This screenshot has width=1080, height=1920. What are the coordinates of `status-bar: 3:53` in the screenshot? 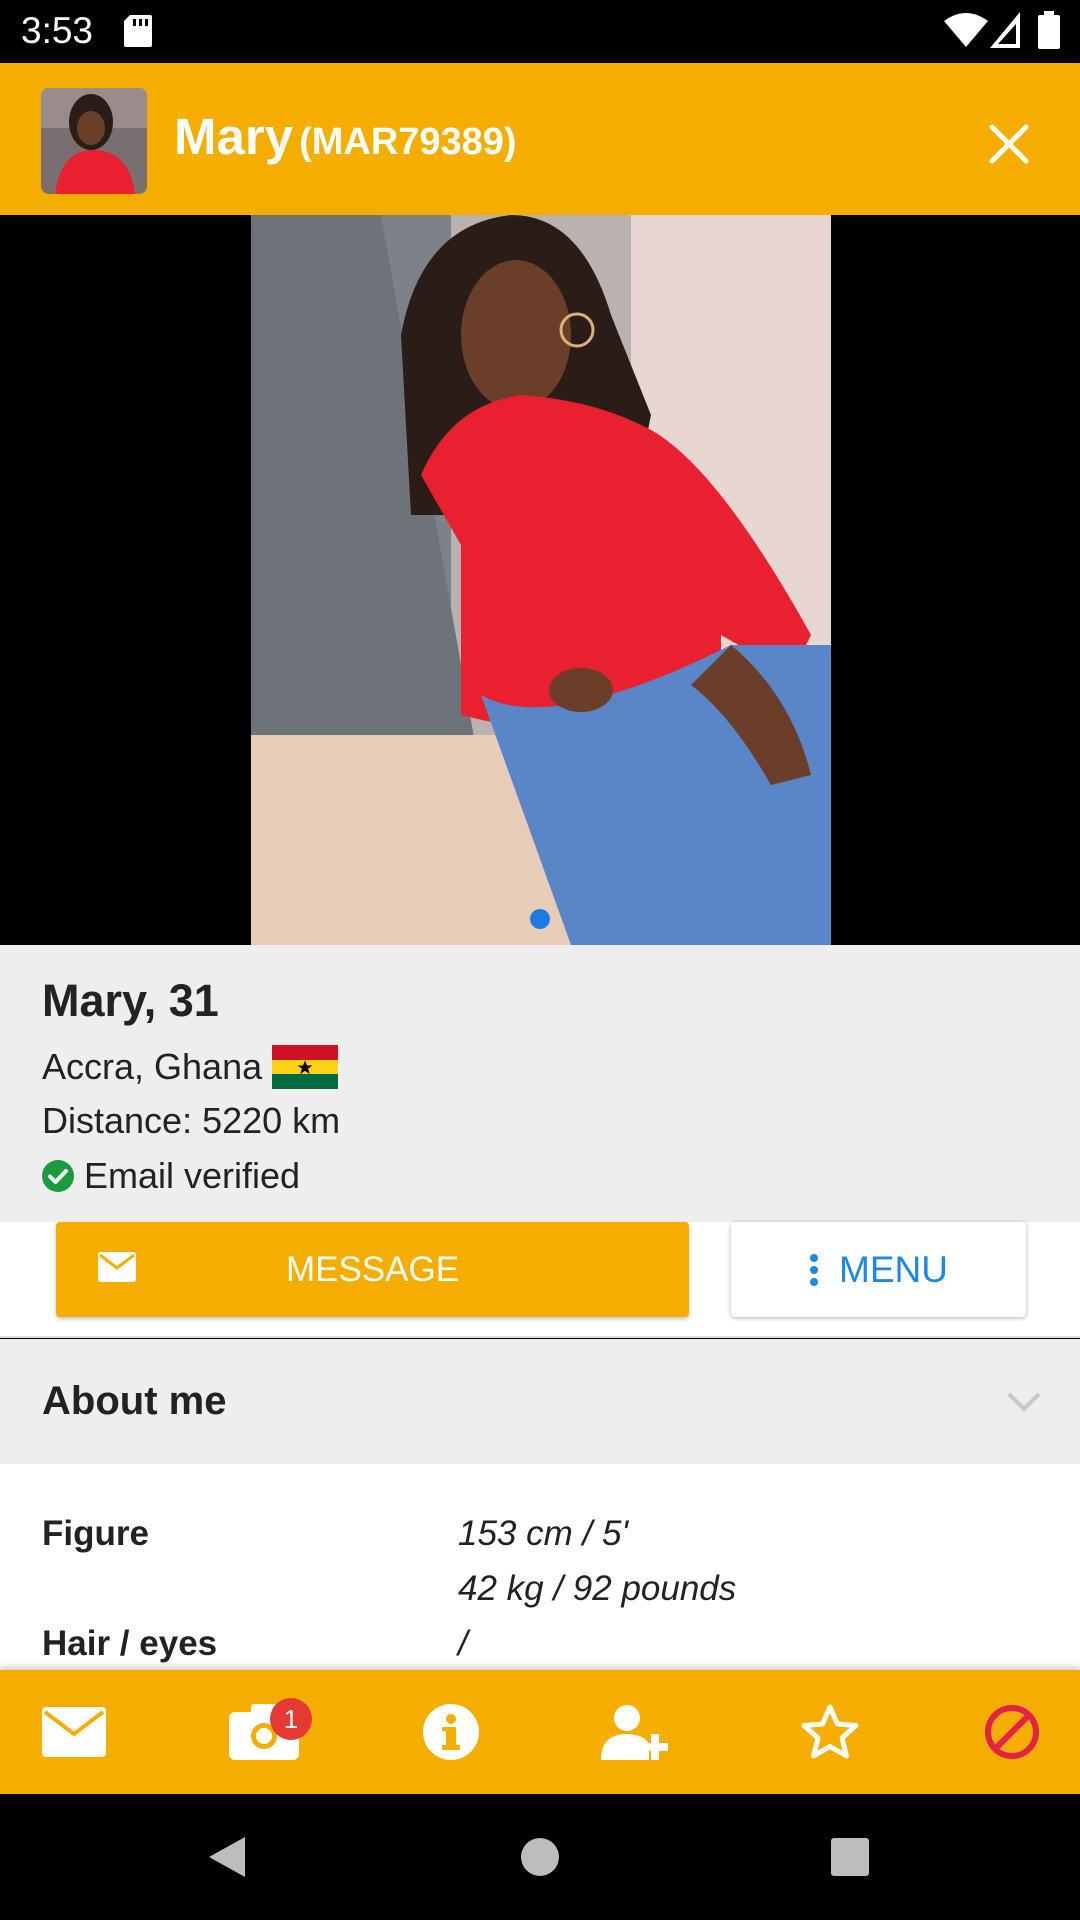 It's located at (540, 31).